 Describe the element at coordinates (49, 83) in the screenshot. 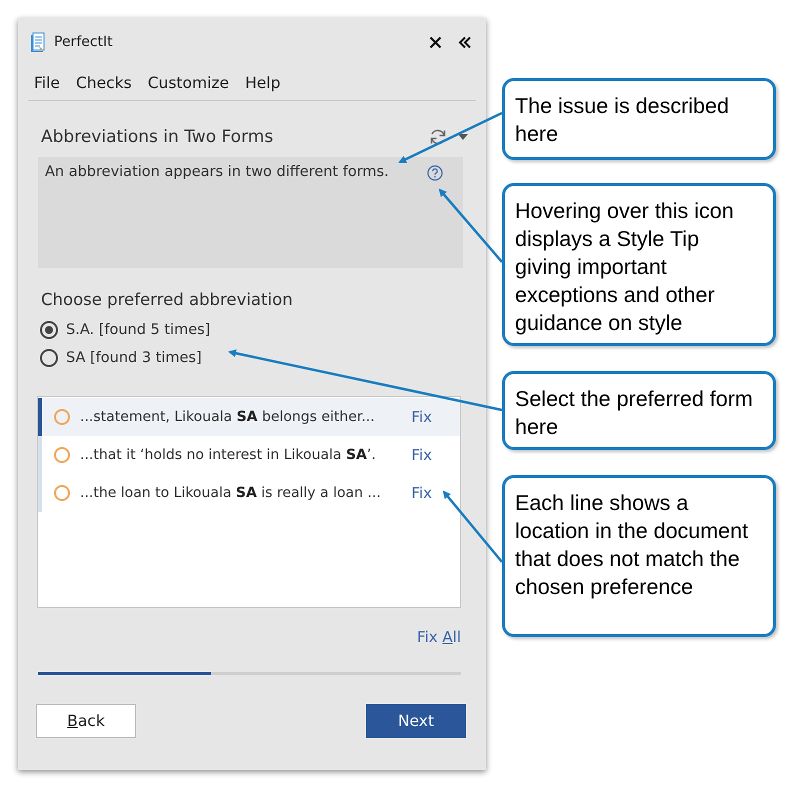

I see `menu-item: File` at that location.